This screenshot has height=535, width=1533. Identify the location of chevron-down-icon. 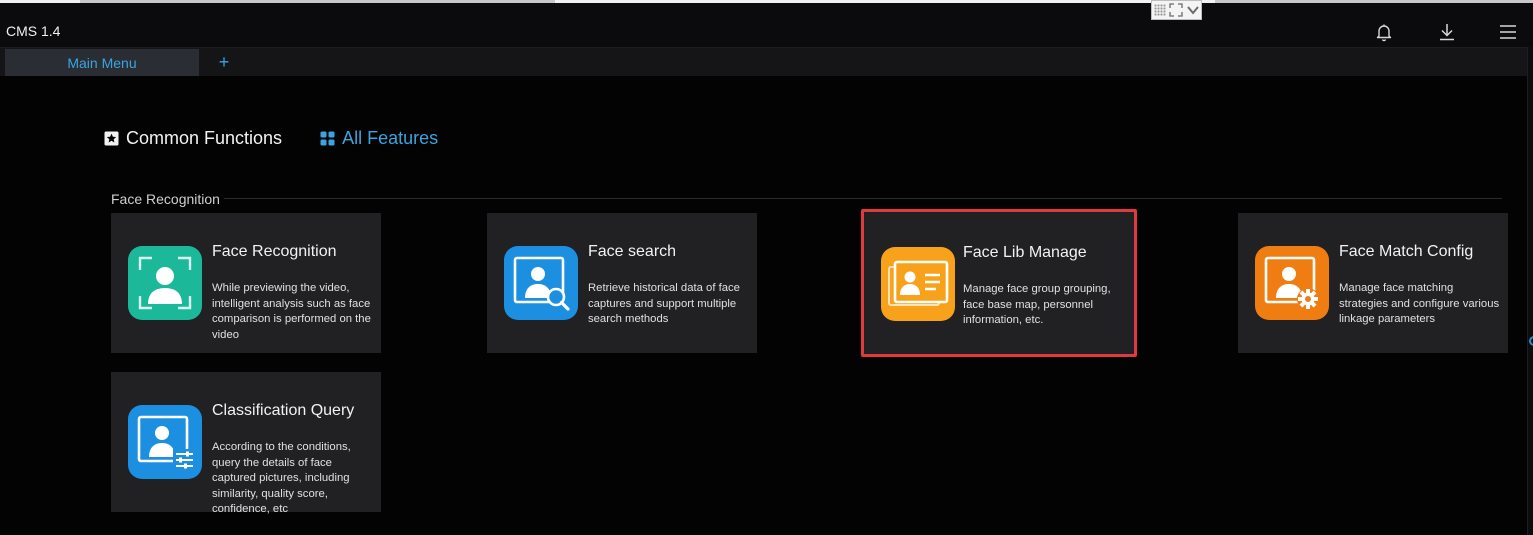
(1193, 10).